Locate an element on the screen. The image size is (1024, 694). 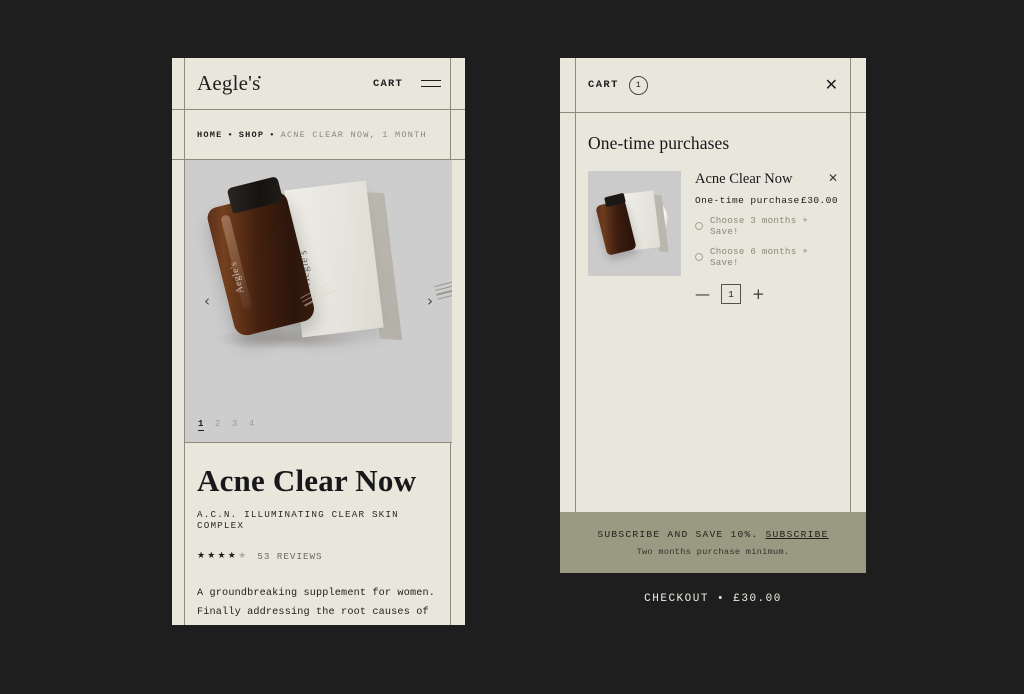
breadcrumb-item-home: HOME is located at coordinates (209, 135).